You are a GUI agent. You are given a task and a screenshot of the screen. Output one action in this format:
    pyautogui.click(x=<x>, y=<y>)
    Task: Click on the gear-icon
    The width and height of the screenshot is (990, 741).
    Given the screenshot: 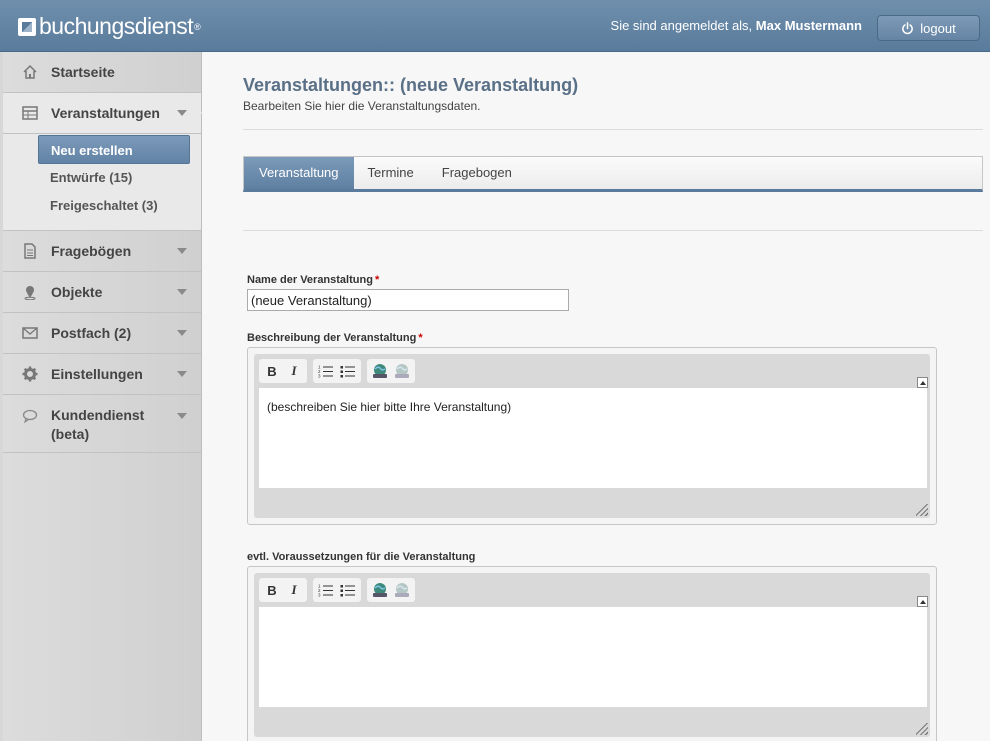 What is the action you would take?
    pyautogui.click(x=30, y=374)
    